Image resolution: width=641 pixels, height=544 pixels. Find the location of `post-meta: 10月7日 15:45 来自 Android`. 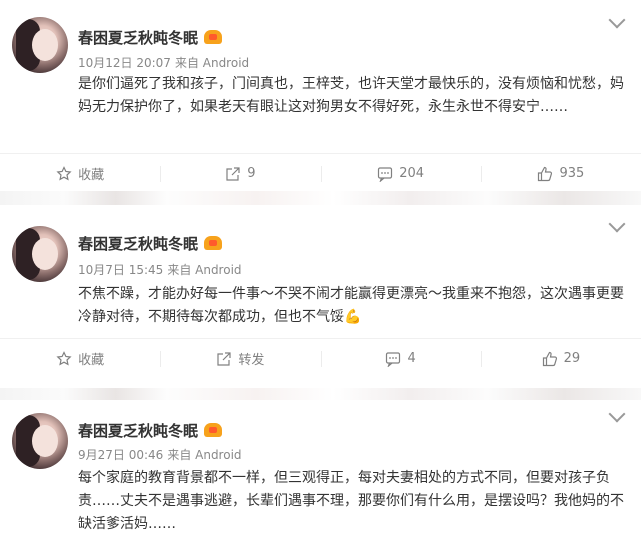

post-meta: 10月7日 15:45 来自 Android is located at coordinates (160, 269).